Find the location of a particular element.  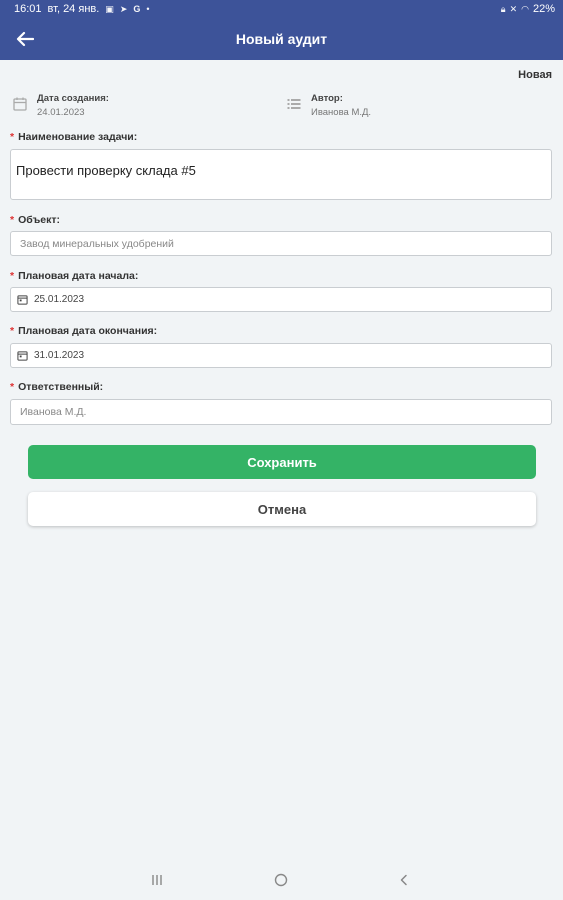

created-text: Дата создания: 24.01.2023 is located at coordinates (73, 105).